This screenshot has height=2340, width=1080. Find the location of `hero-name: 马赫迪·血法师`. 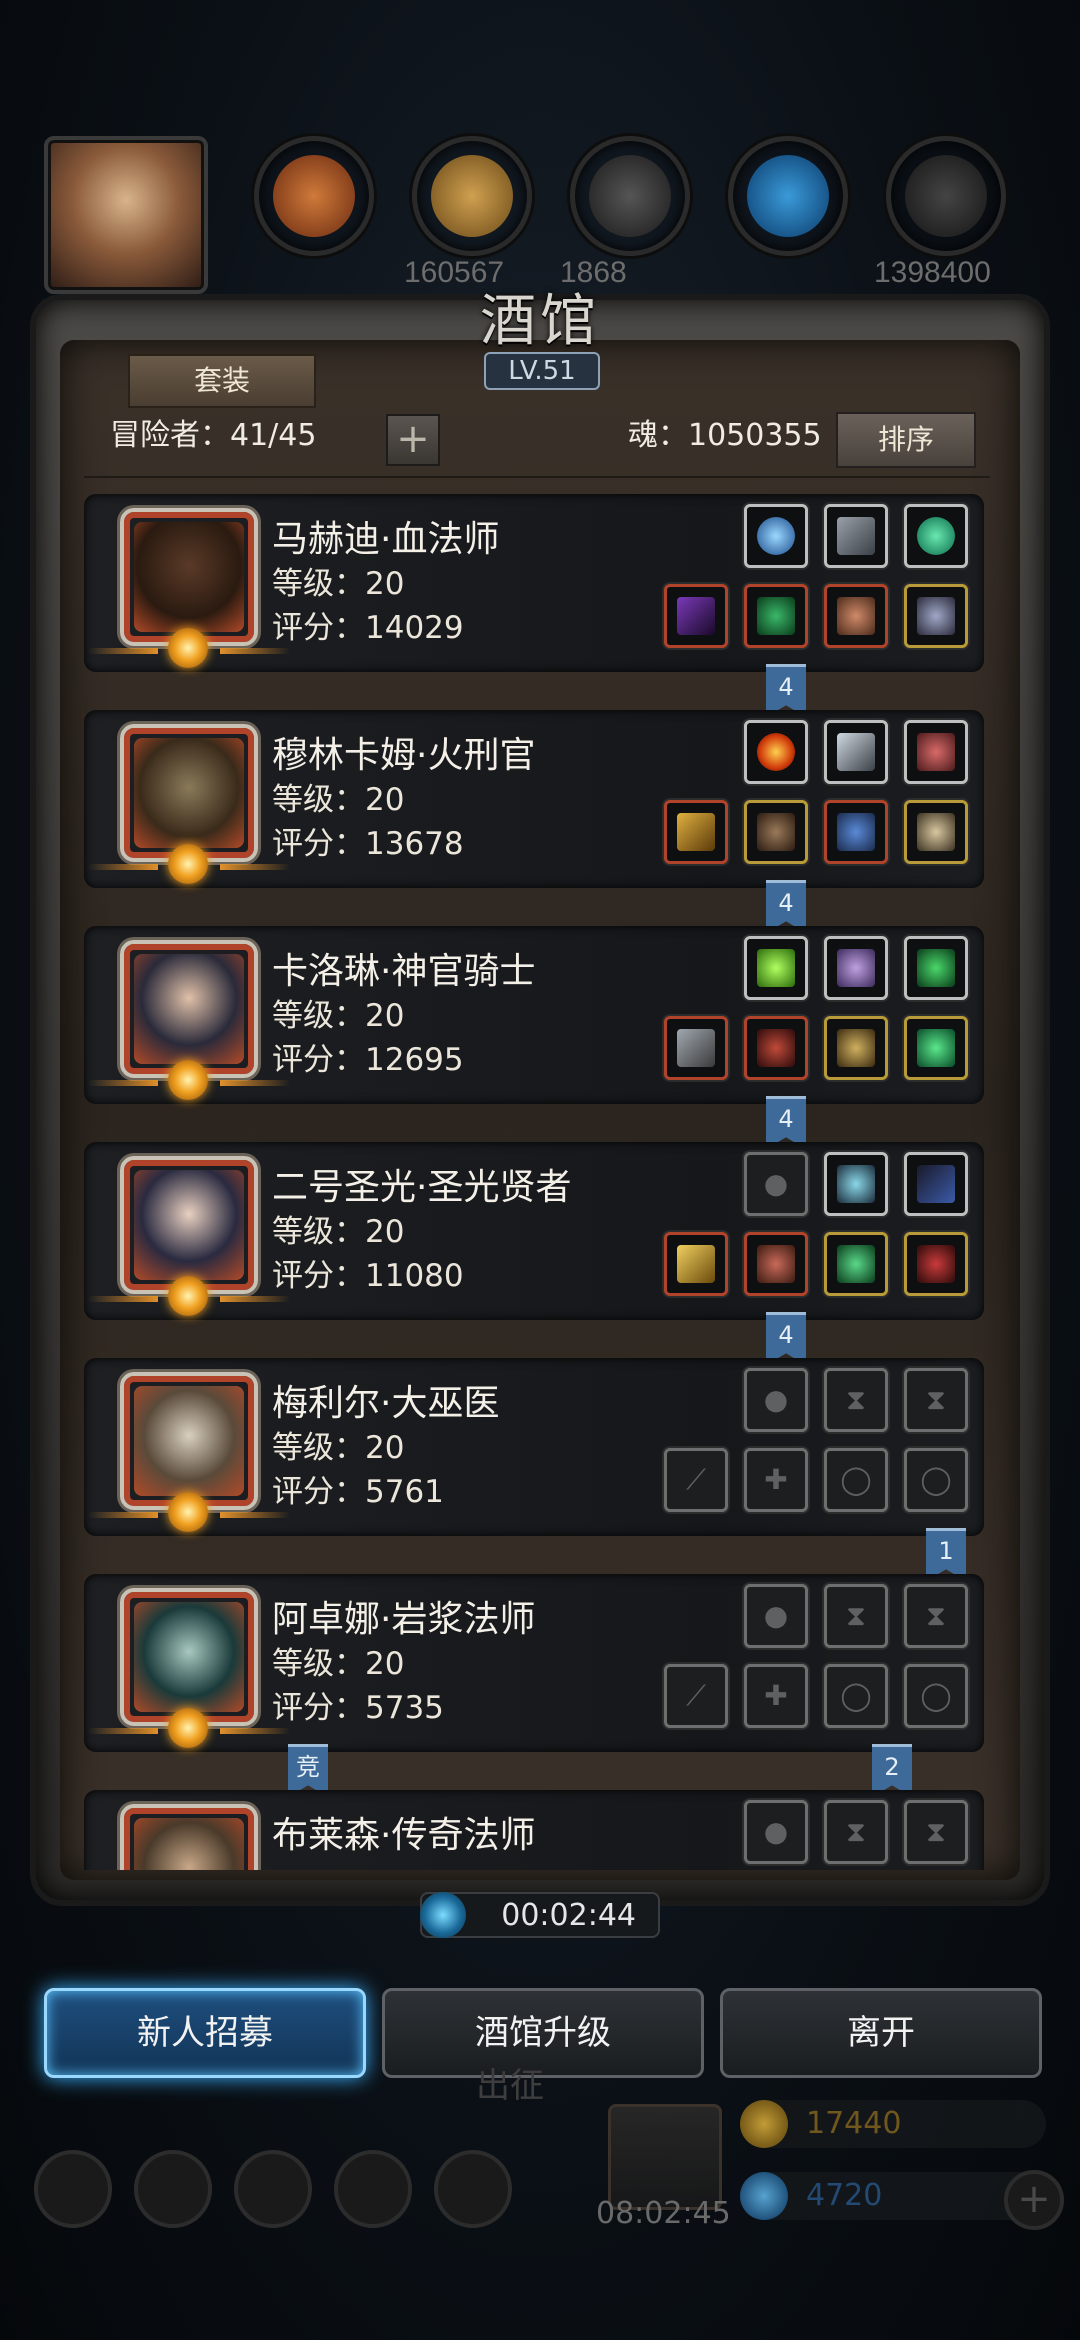

hero-name: 马赫迪·血法师 is located at coordinates (386, 539).